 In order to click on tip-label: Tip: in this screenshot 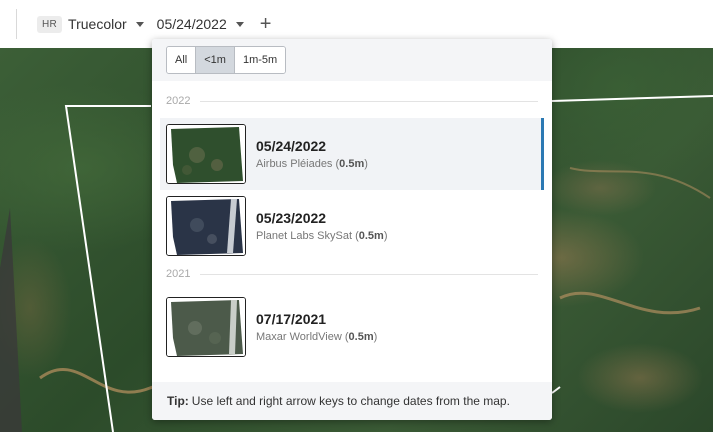, I will do `click(178, 401)`.